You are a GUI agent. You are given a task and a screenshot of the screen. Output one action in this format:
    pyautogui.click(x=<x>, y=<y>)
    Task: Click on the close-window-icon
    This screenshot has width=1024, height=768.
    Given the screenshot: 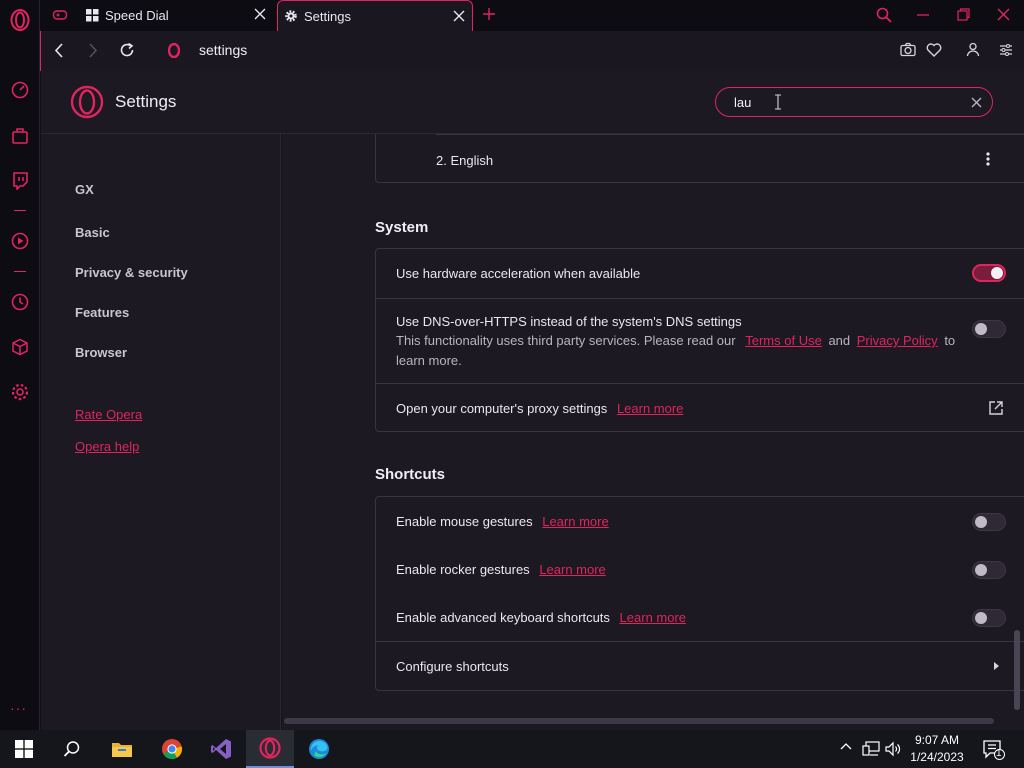 What is the action you would take?
    pyautogui.click(x=1003, y=14)
    